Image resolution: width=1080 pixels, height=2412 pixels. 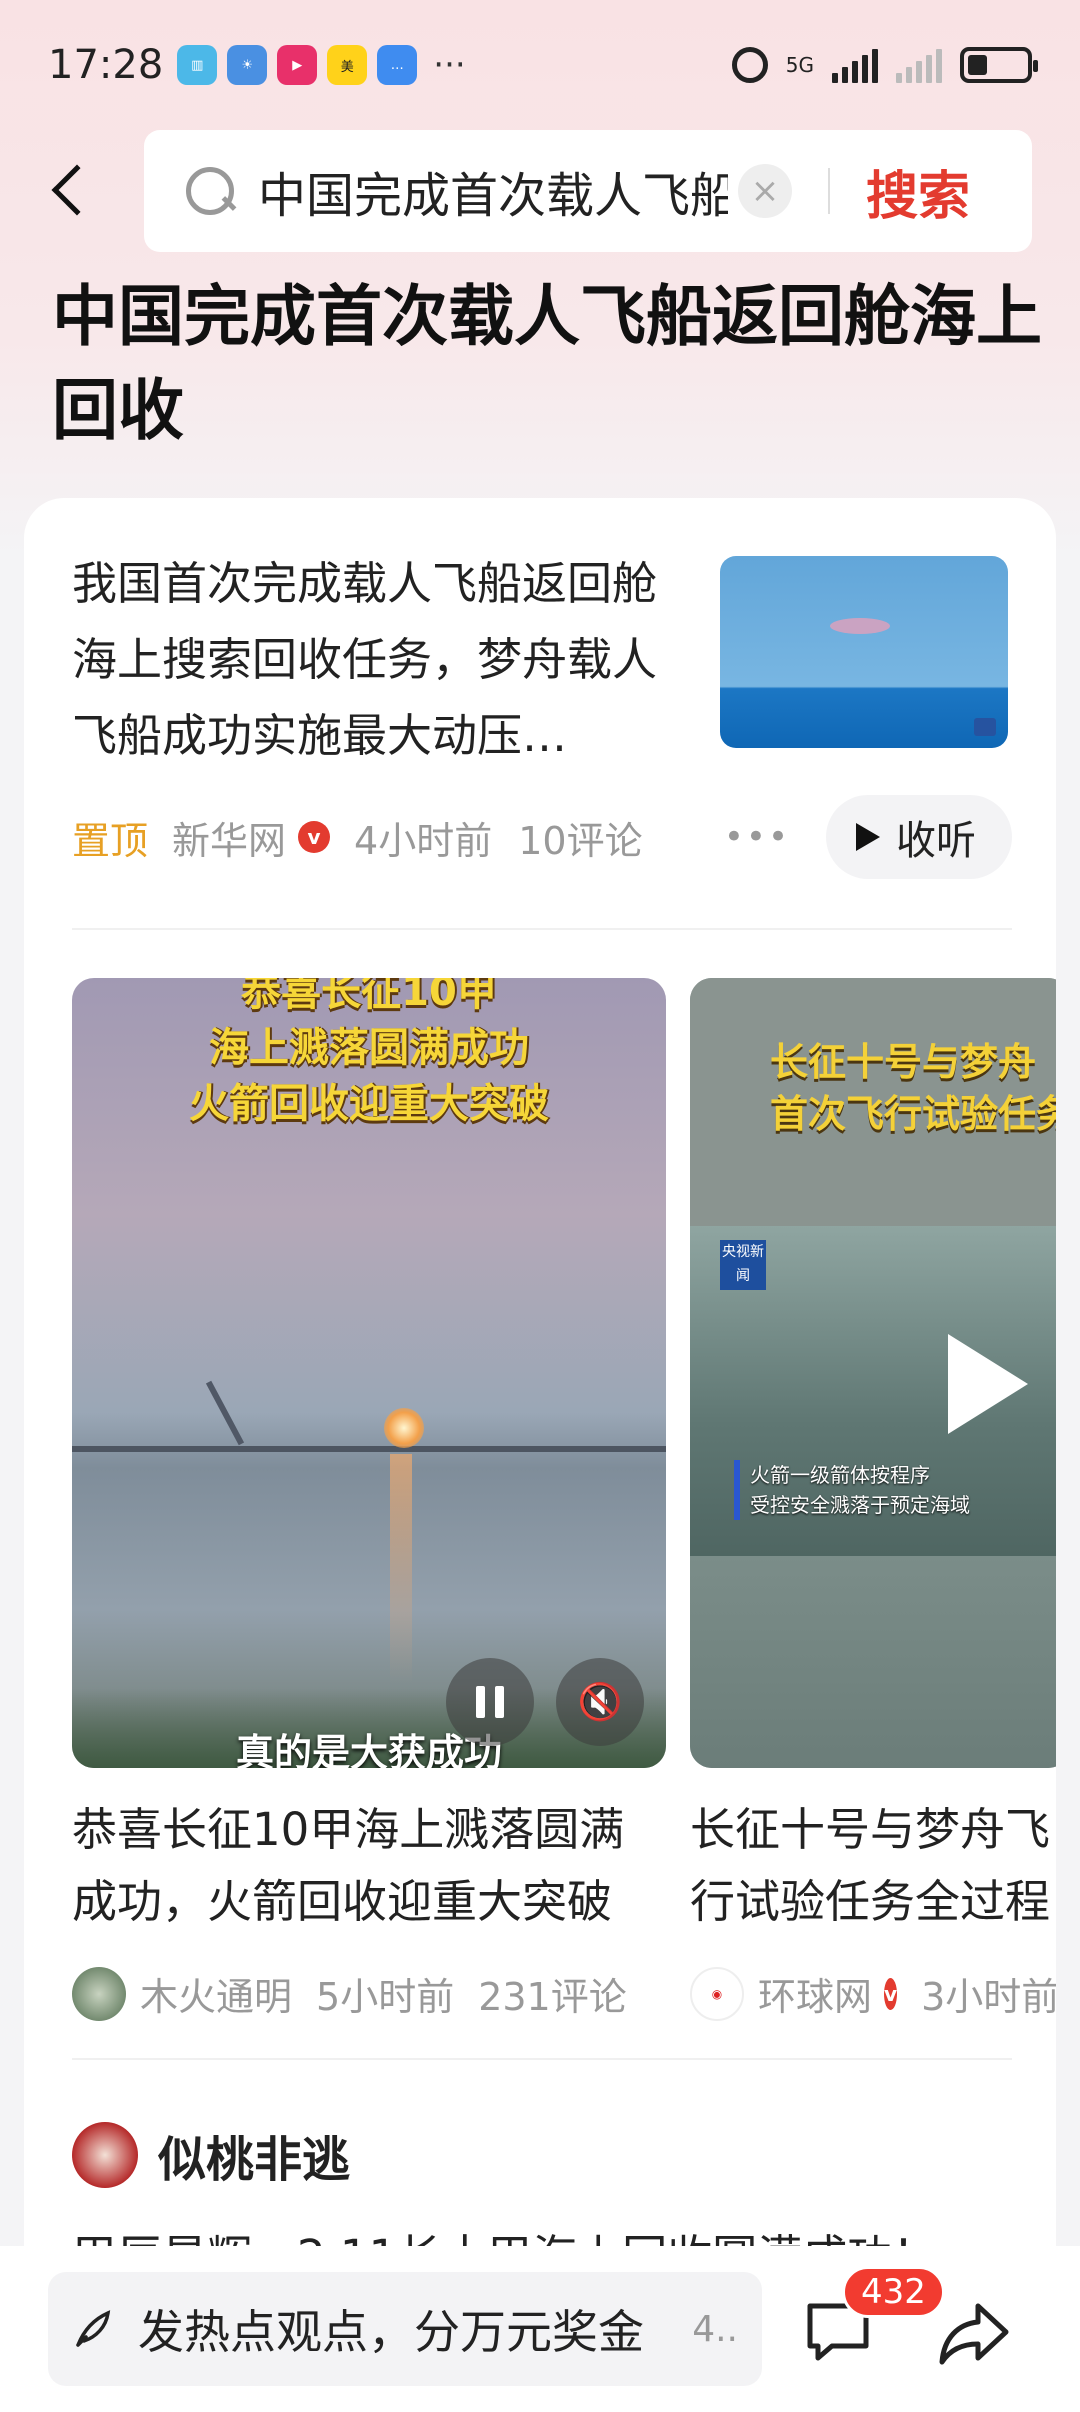 What do you see at coordinates (815, 1993) in the screenshot?
I see `video-2-author: 环球网` at bounding box center [815, 1993].